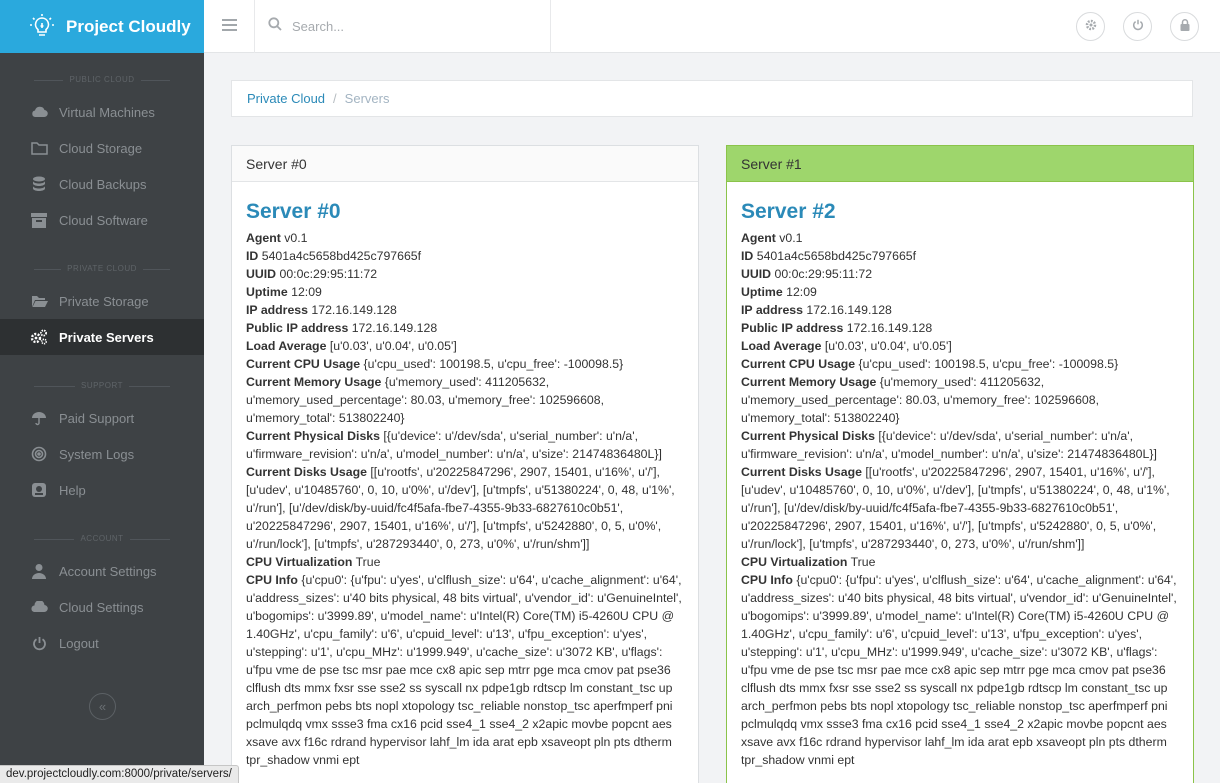 This screenshot has width=1220, height=783. I want to click on sidebar-item-private-storage: Private Storage, so click(102, 301).